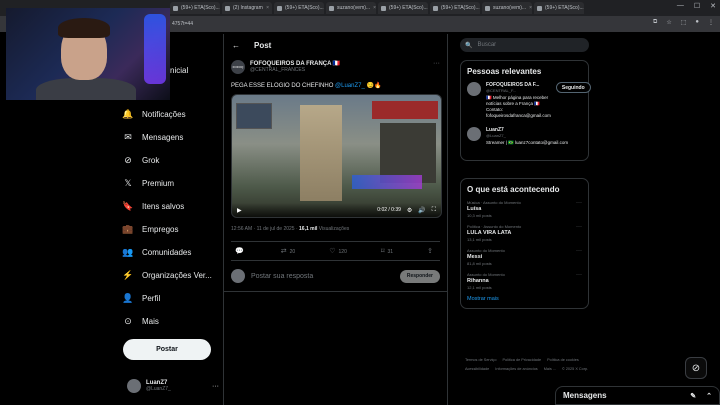 This screenshot has height=405, width=720. Describe the element at coordinates (389, 210) in the screenshot. I see `video-time: 0:02 / 0:39` at that location.